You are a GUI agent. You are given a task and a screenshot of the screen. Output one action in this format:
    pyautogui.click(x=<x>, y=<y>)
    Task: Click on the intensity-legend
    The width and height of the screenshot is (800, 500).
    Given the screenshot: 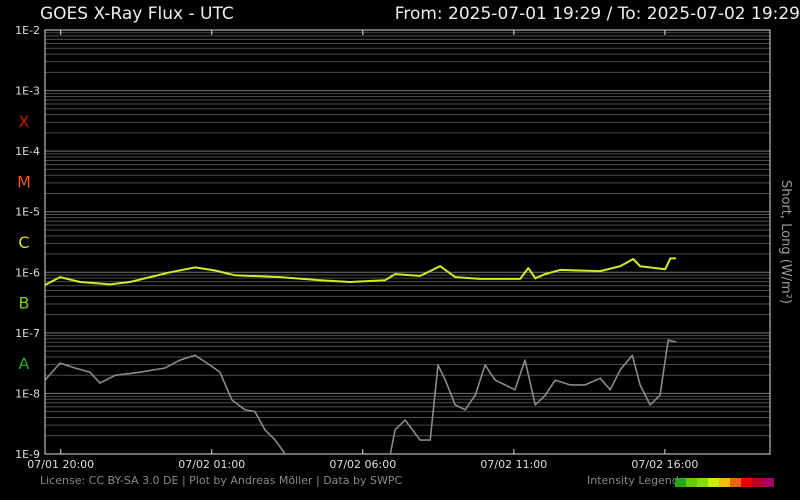 What is the action you would take?
    pyautogui.click(x=724, y=482)
    